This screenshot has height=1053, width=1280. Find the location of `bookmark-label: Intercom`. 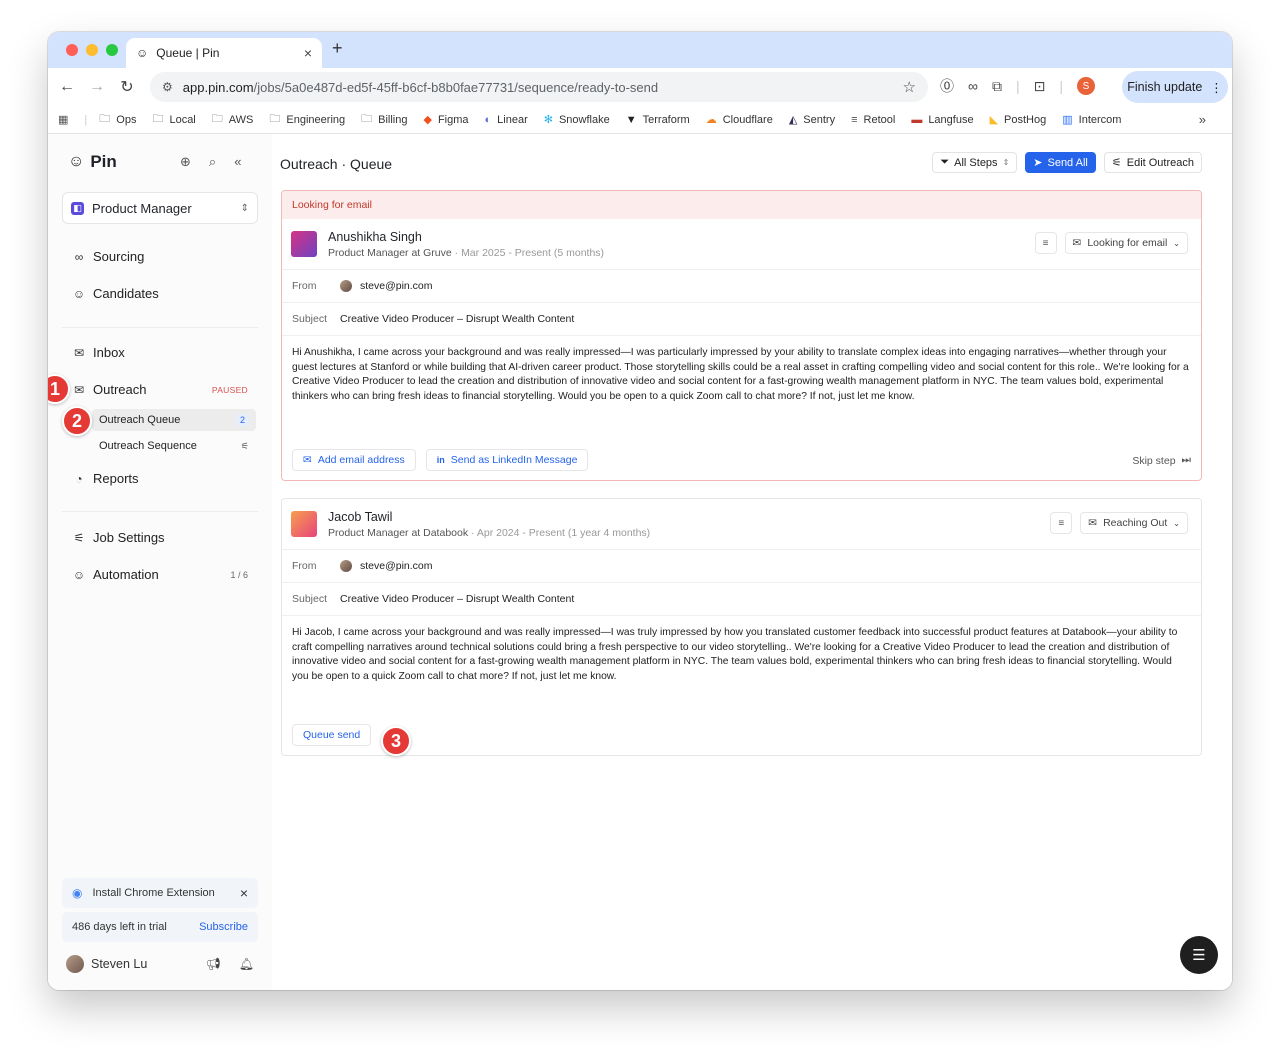

bookmark-label: Intercom is located at coordinates (1100, 119).